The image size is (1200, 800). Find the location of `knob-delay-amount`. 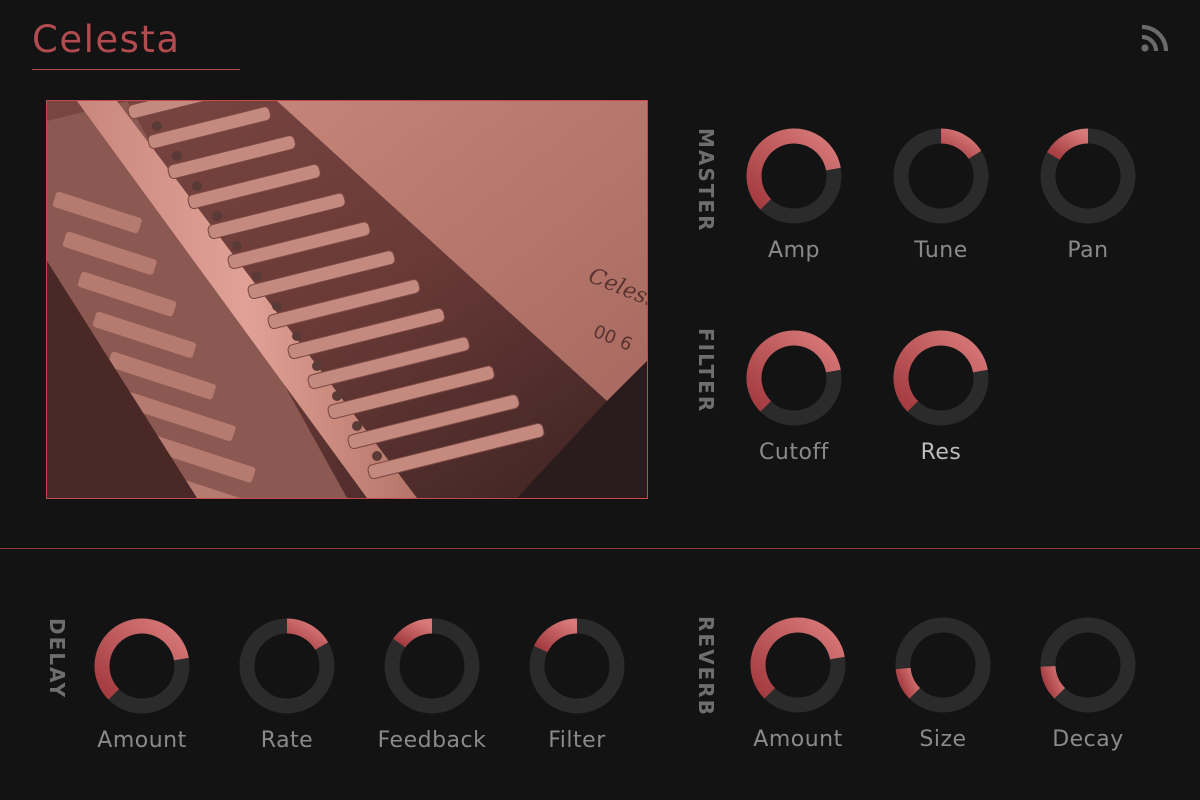

knob-delay-amount is located at coordinates (142, 666).